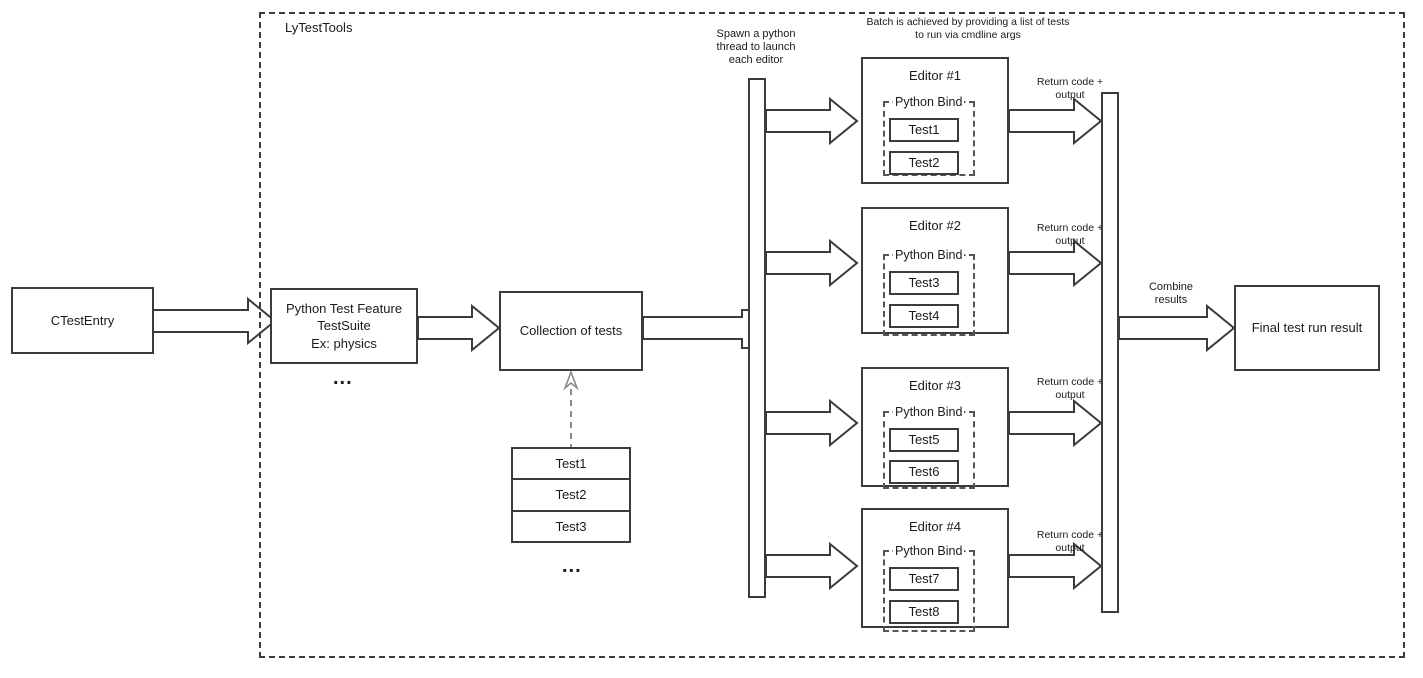  Describe the element at coordinates (1171, 294) in the screenshot. I see `combine-results-annotation: Combine results` at that location.